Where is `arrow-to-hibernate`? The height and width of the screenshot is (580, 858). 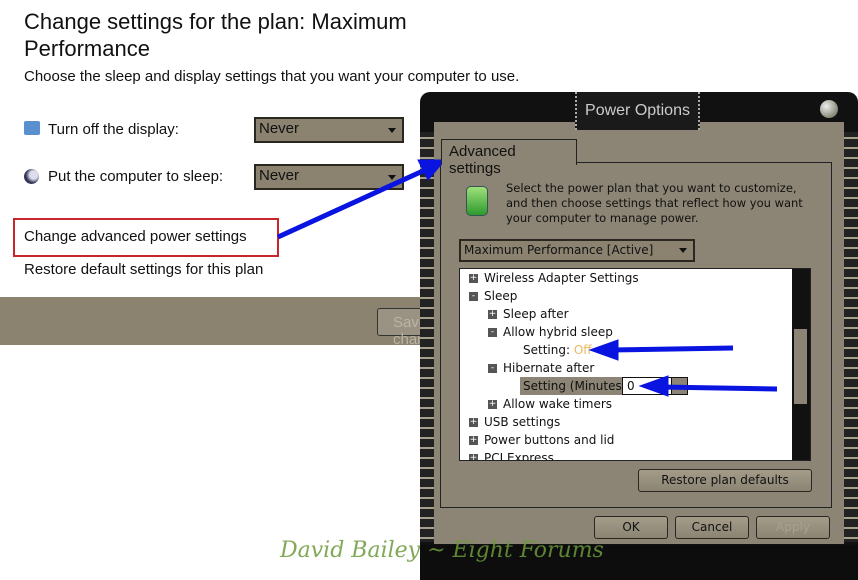
arrow-to-hibernate is located at coordinates (708, 386).